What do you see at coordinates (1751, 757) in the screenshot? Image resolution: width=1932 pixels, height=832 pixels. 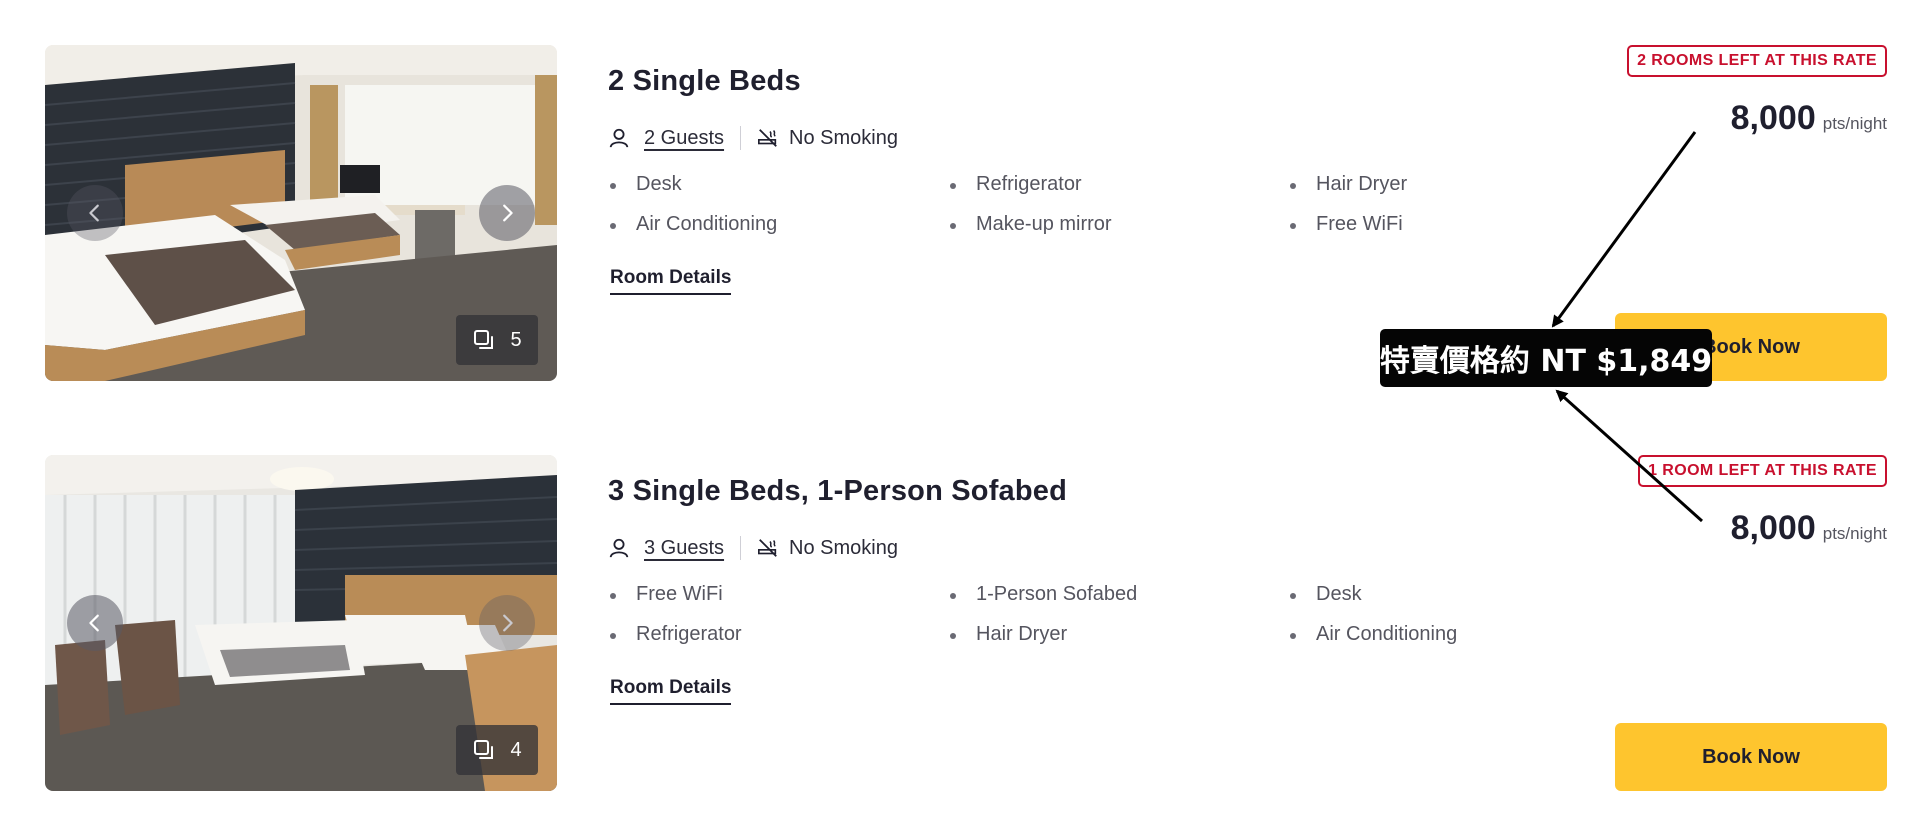 I see `book-now-button: Book Now` at bounding box center [1751, 757].